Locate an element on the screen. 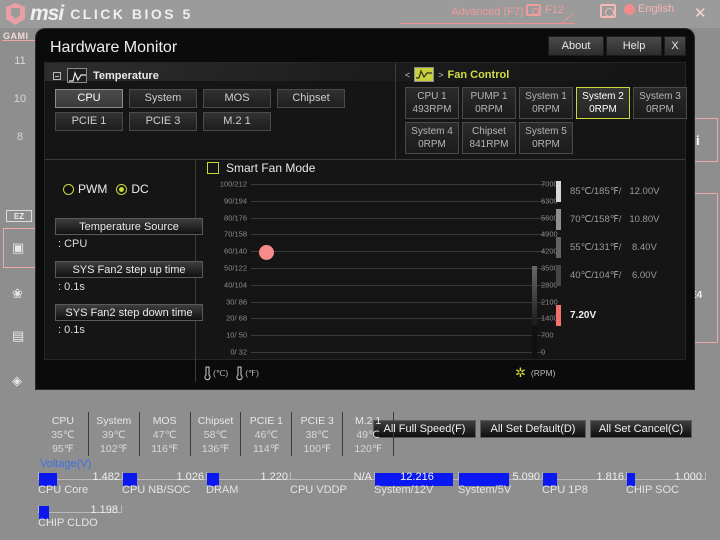  fan-button-system2: System 2 0RPM is located at coordinates (603, 103).